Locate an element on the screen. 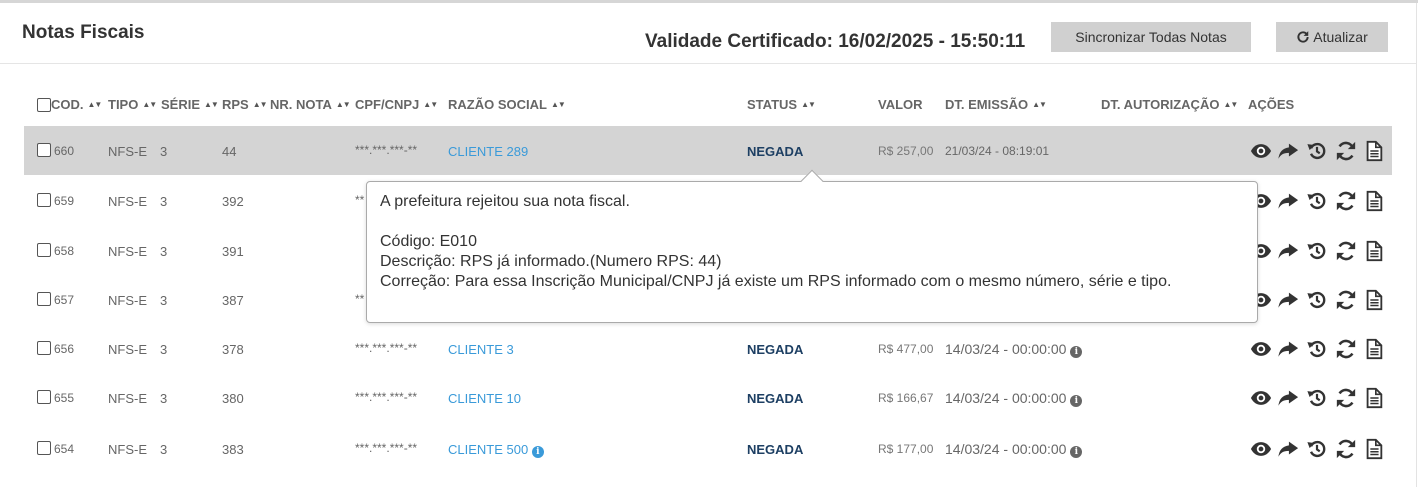 Image resolution: width=1418 pixels, height=487 pixels. col-tipo: TIPO ▲▼ is located at coordinates (132, 104).